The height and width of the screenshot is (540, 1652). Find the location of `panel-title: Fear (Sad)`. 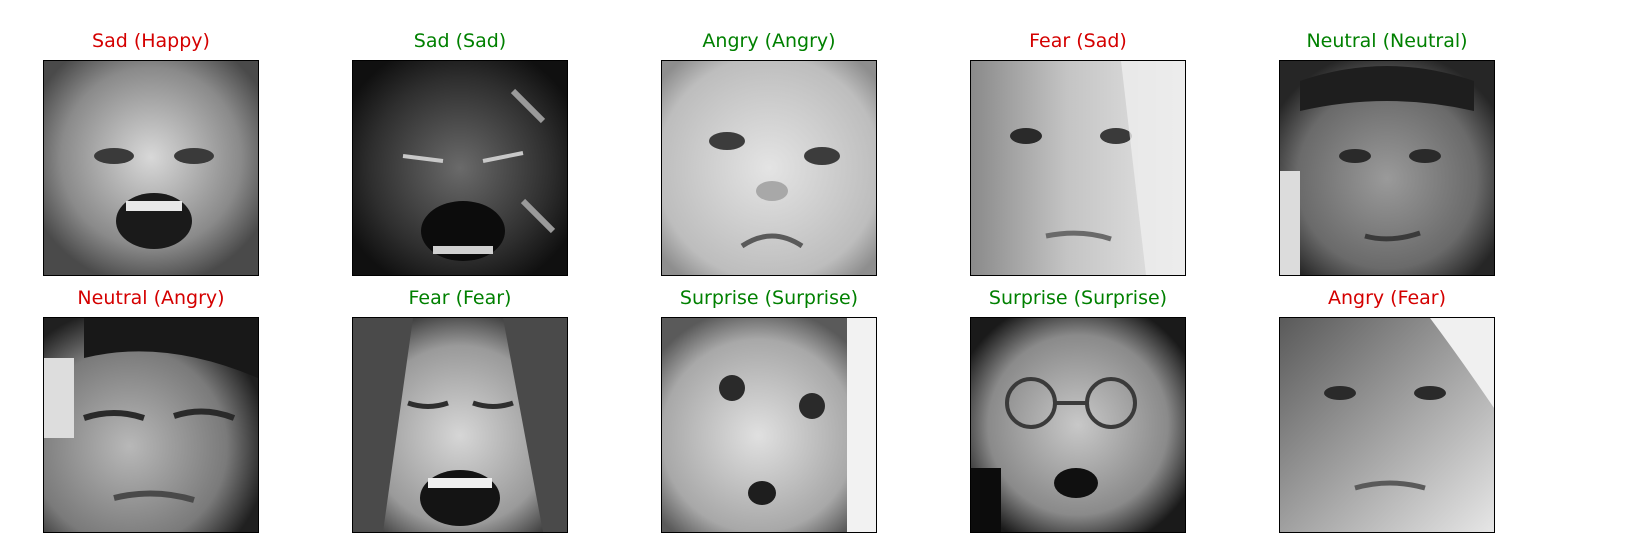

panel-title: Fear (Sad) is located at coordinates (1078, 41).